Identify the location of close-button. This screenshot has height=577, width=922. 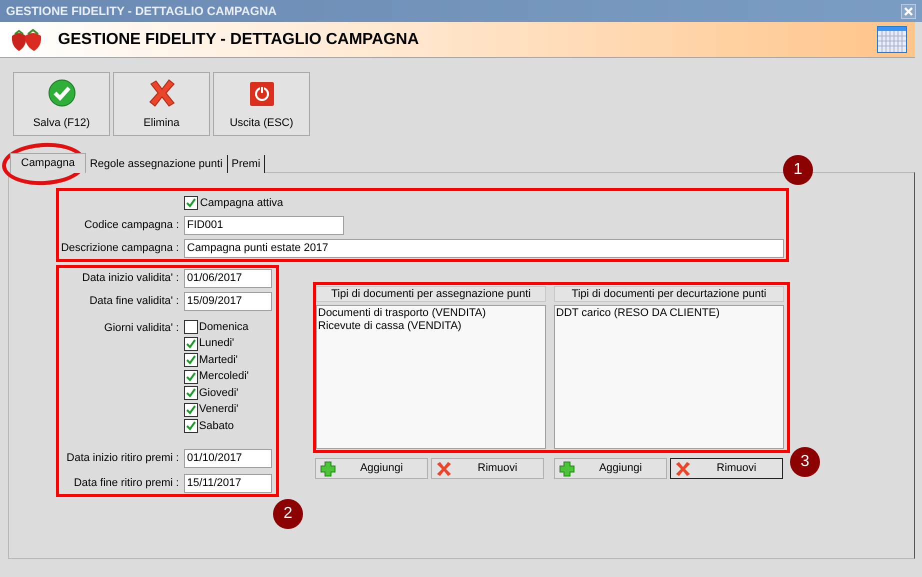
(908, 11).